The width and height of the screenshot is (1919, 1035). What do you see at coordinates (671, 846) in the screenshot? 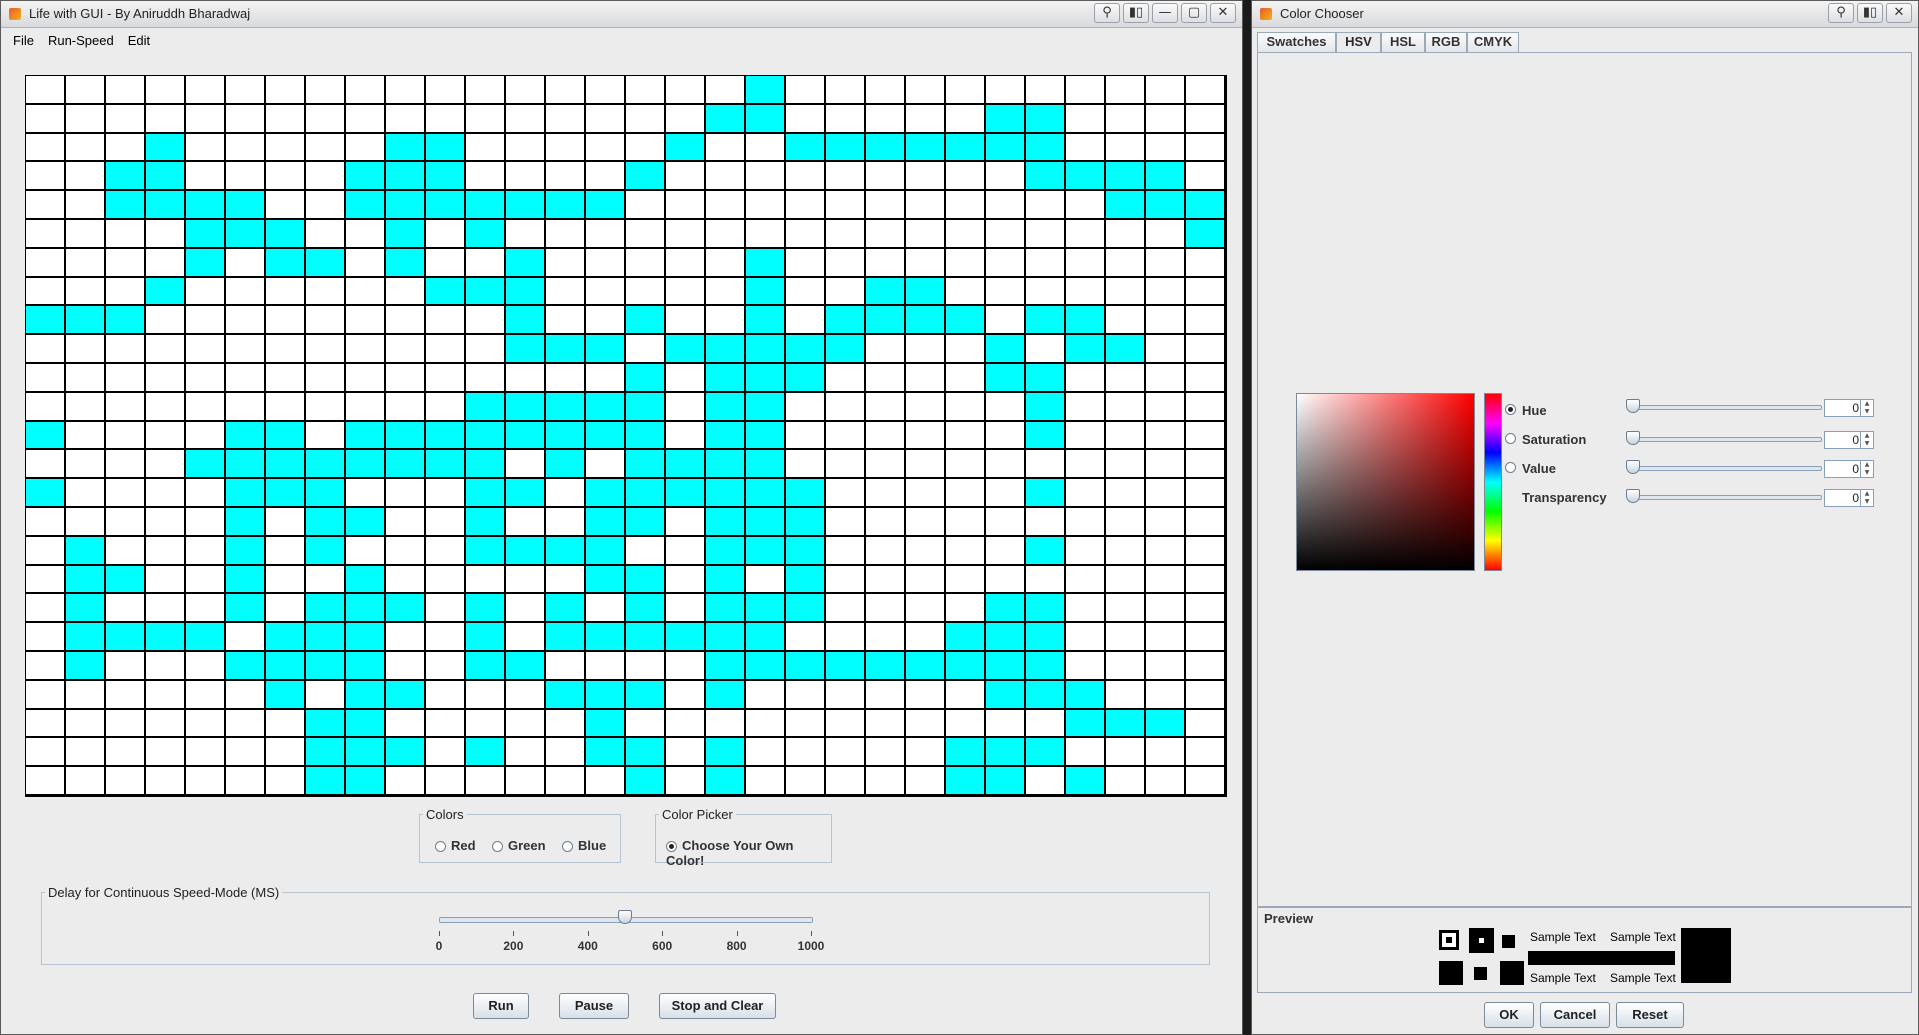
I see `radio-choose-own-color-circle` at bounding box center [671, 846].